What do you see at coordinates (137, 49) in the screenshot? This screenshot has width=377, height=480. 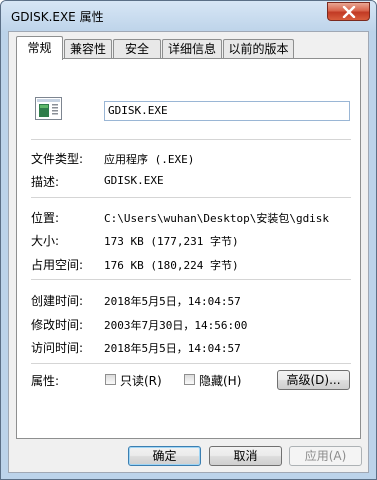 I see `tab-security: 安全` at bounding box center [137, 49].